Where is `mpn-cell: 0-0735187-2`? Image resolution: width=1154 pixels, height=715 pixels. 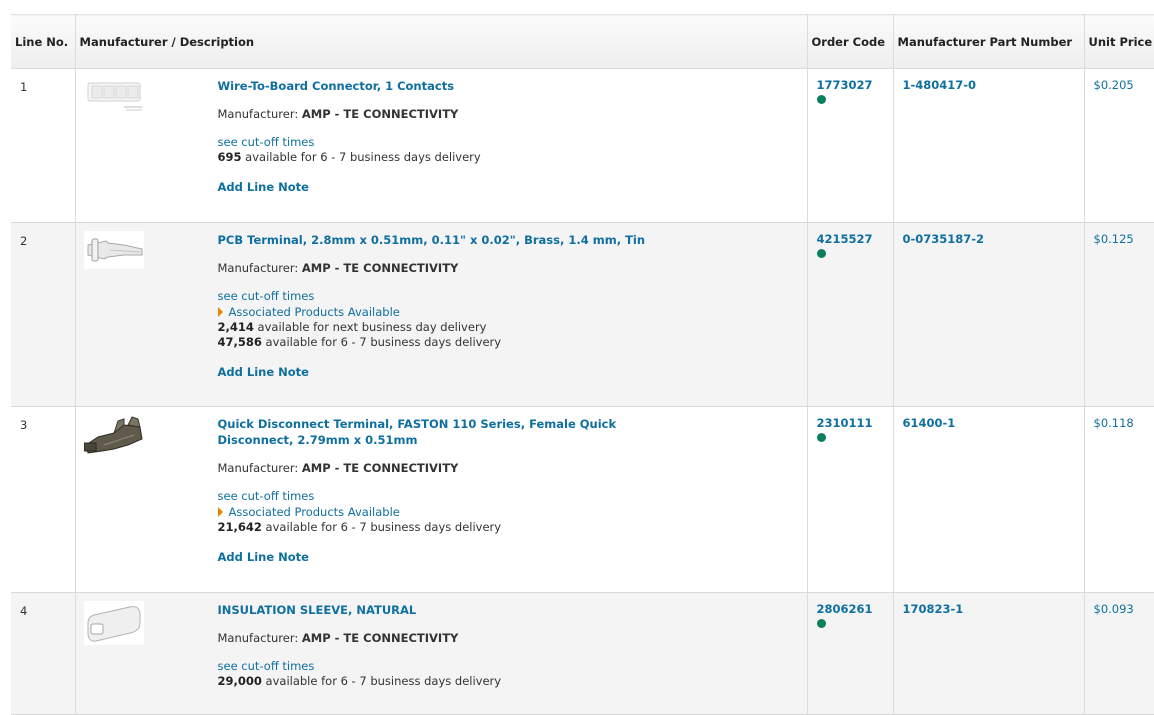
mpn-cell: 0-0735187-2 is located at coordinates (989, 314).